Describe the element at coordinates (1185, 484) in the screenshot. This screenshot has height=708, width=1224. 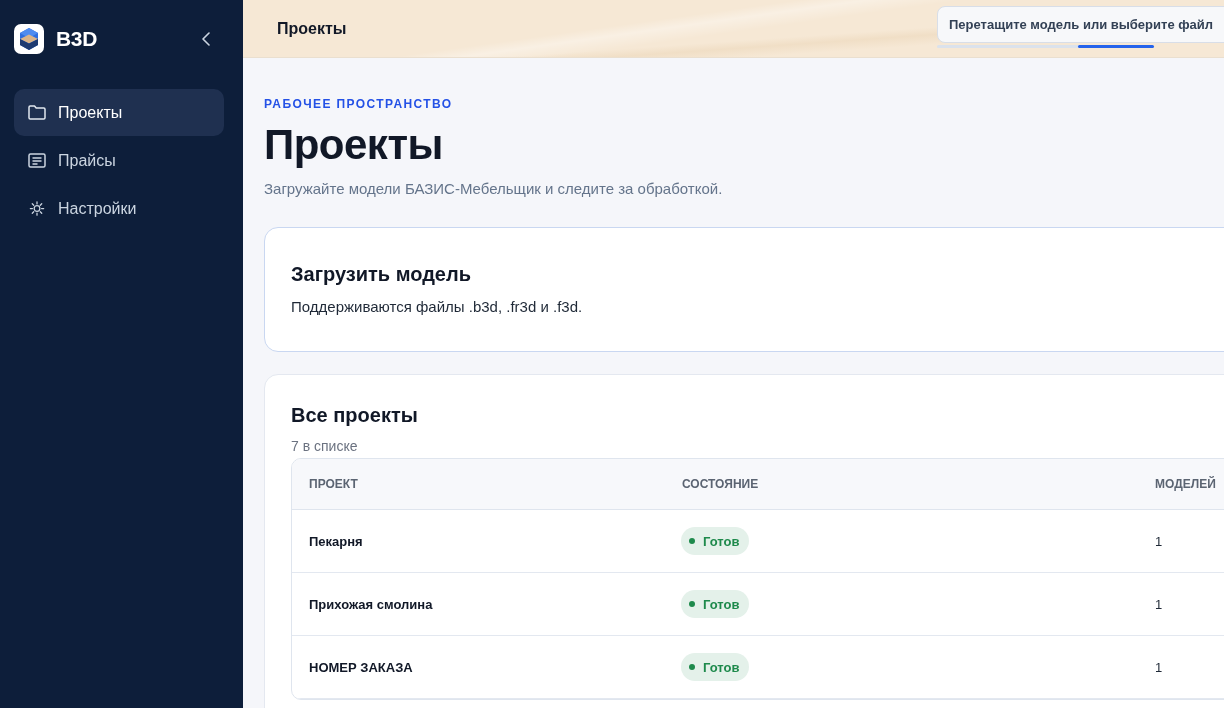
I see `column-header: МОДЕЛЕЙ` at that location.